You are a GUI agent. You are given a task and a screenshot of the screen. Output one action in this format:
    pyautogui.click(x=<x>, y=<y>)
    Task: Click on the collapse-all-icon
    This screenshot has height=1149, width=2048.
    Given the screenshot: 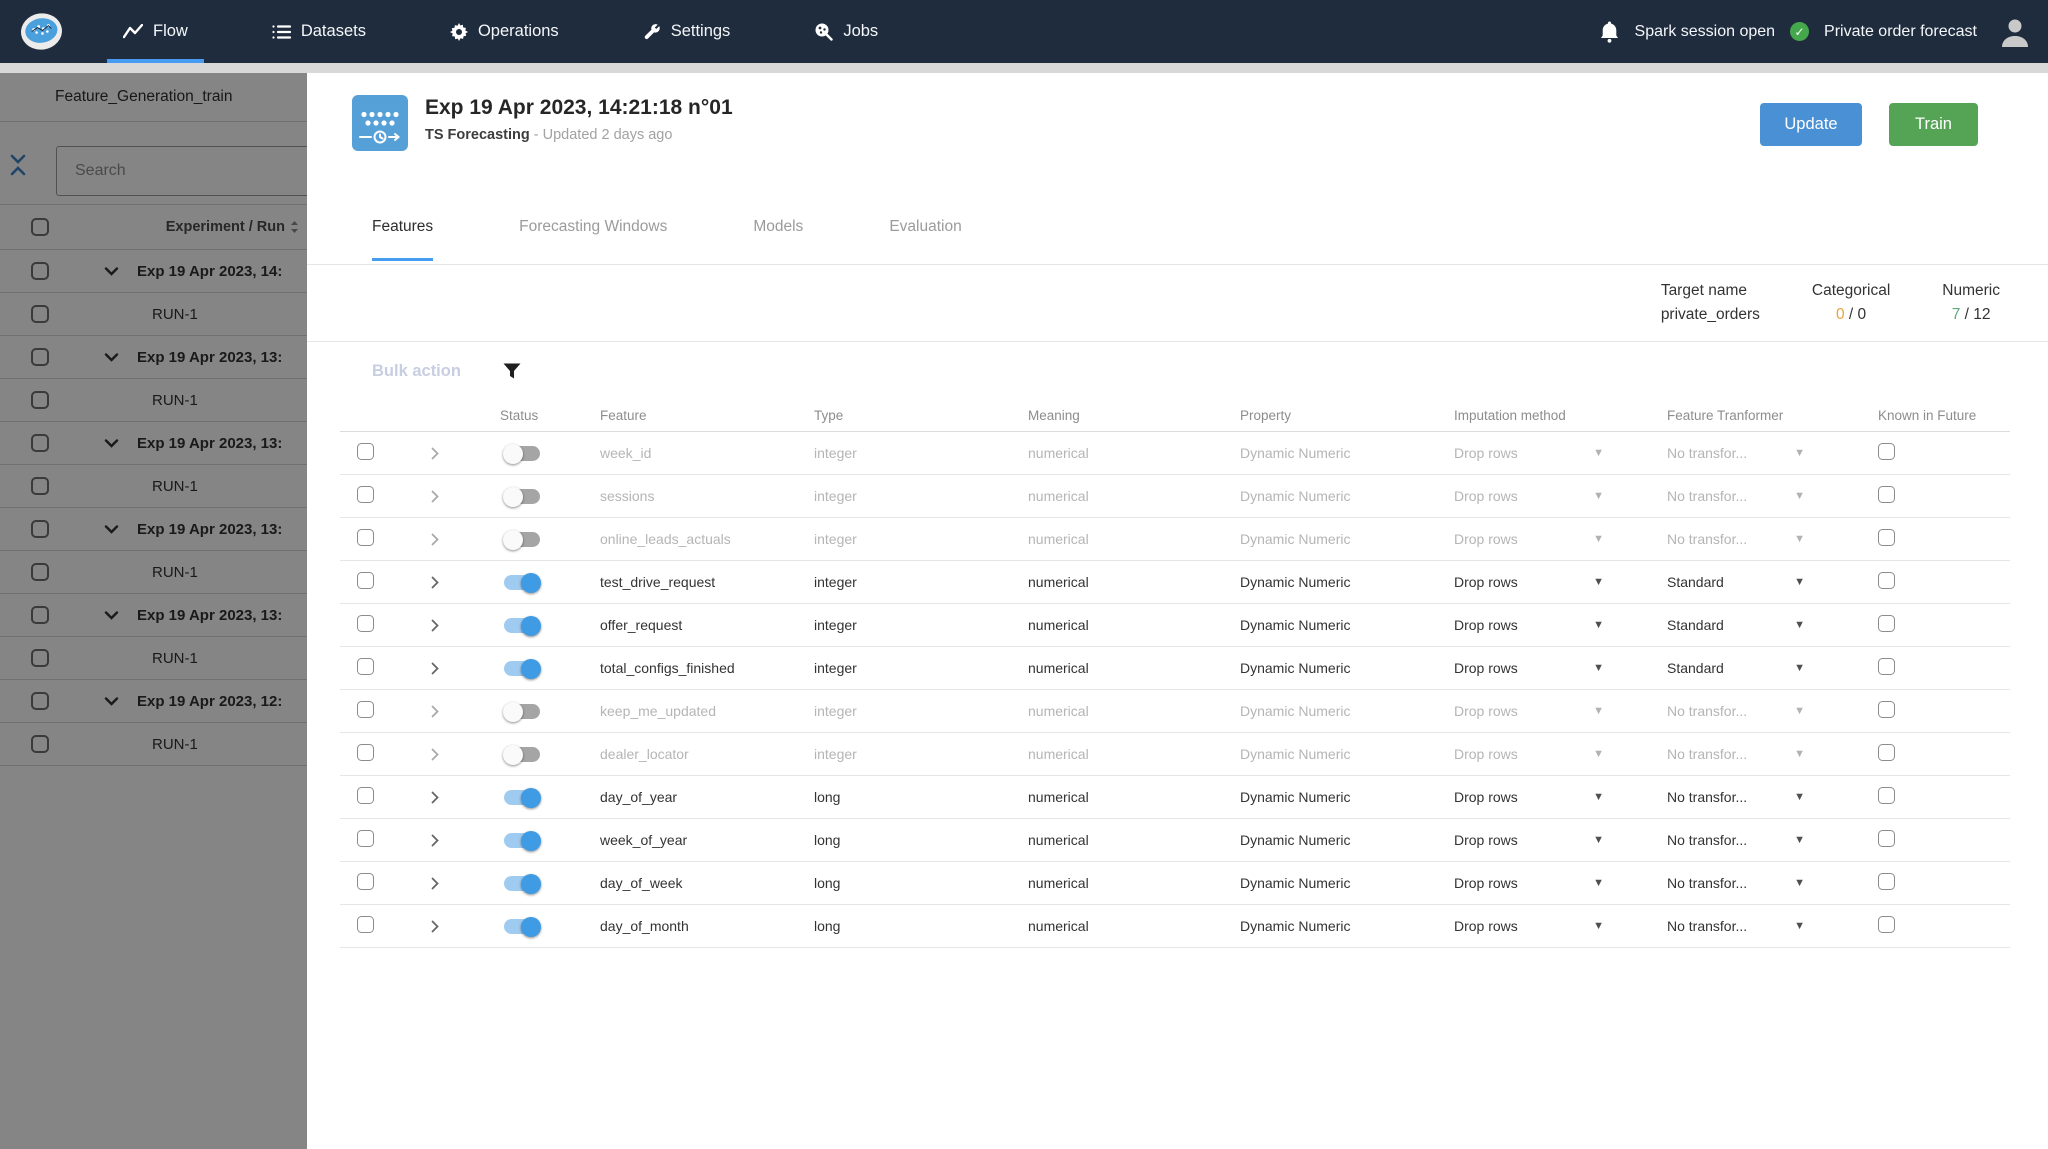 What is the action you would take?
    pyautogui.click(x=18, y=165)
    